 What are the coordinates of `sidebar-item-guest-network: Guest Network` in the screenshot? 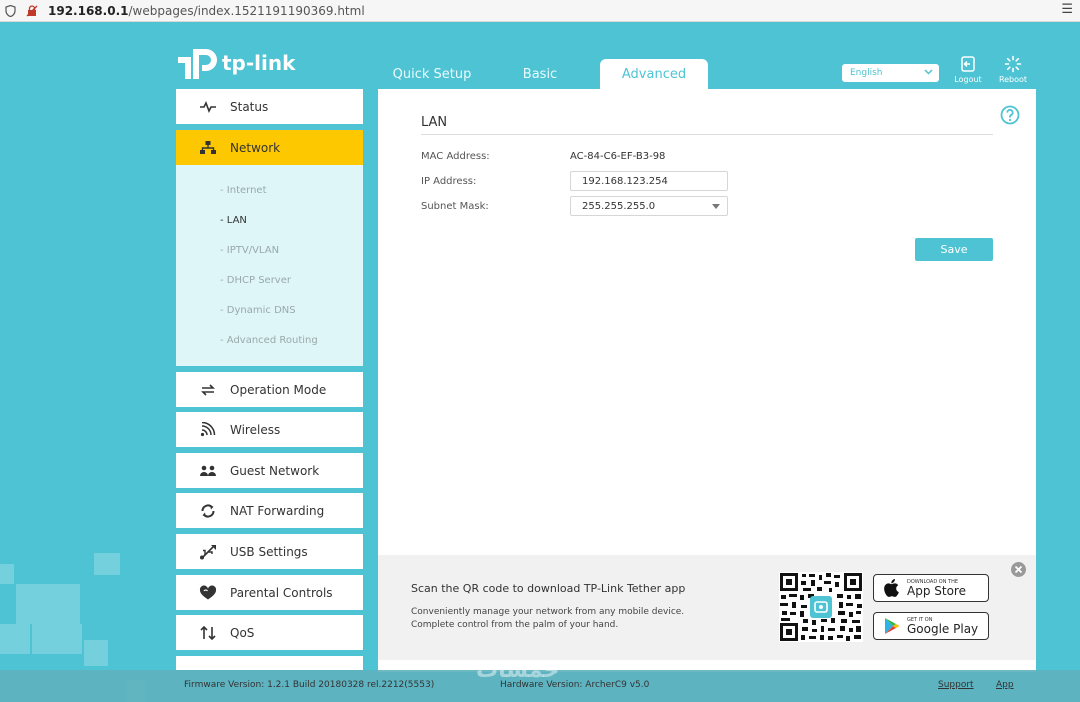 It's located at (269, 470).